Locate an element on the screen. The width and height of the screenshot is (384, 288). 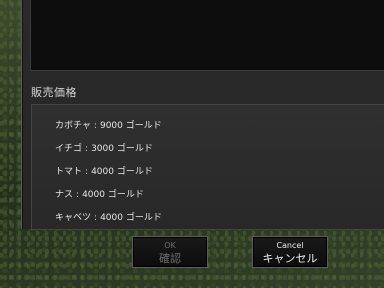
ok-button: OK 確認 is located at coordinates (170, 252).